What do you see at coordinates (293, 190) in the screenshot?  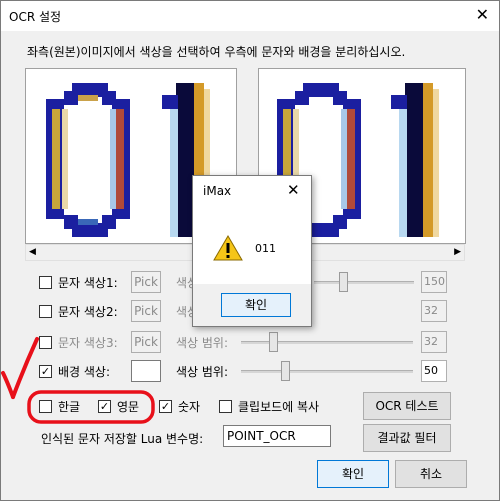 I see `dialog-close-icon: ✕` at bounding box center [293, 190].